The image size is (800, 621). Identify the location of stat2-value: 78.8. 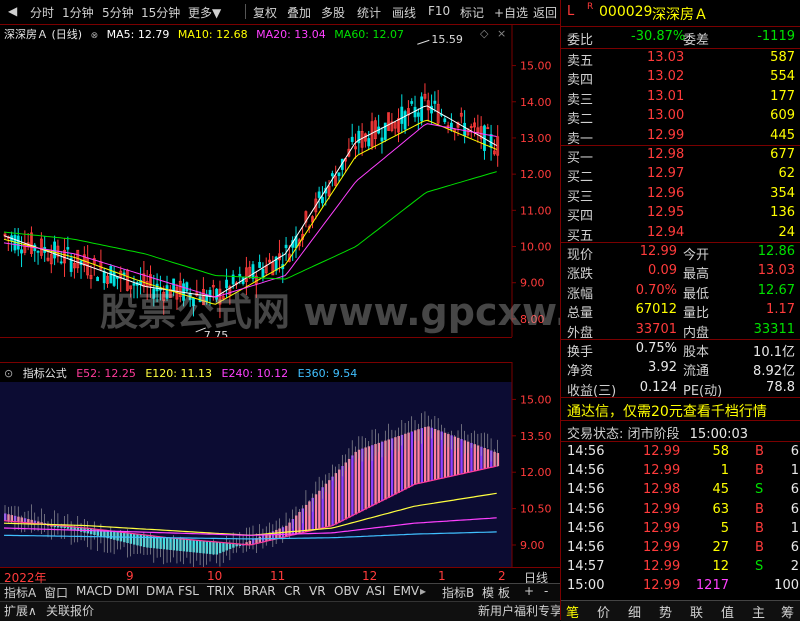
(780, 387).